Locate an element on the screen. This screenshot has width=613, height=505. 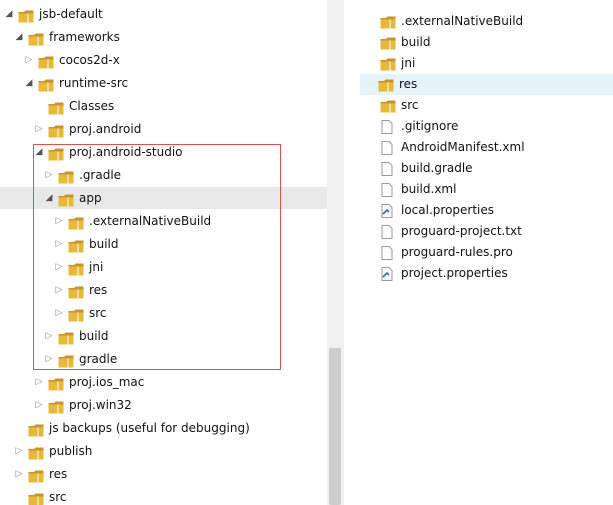
file-list-item: .gitignore is located at coordinates (487, 126).